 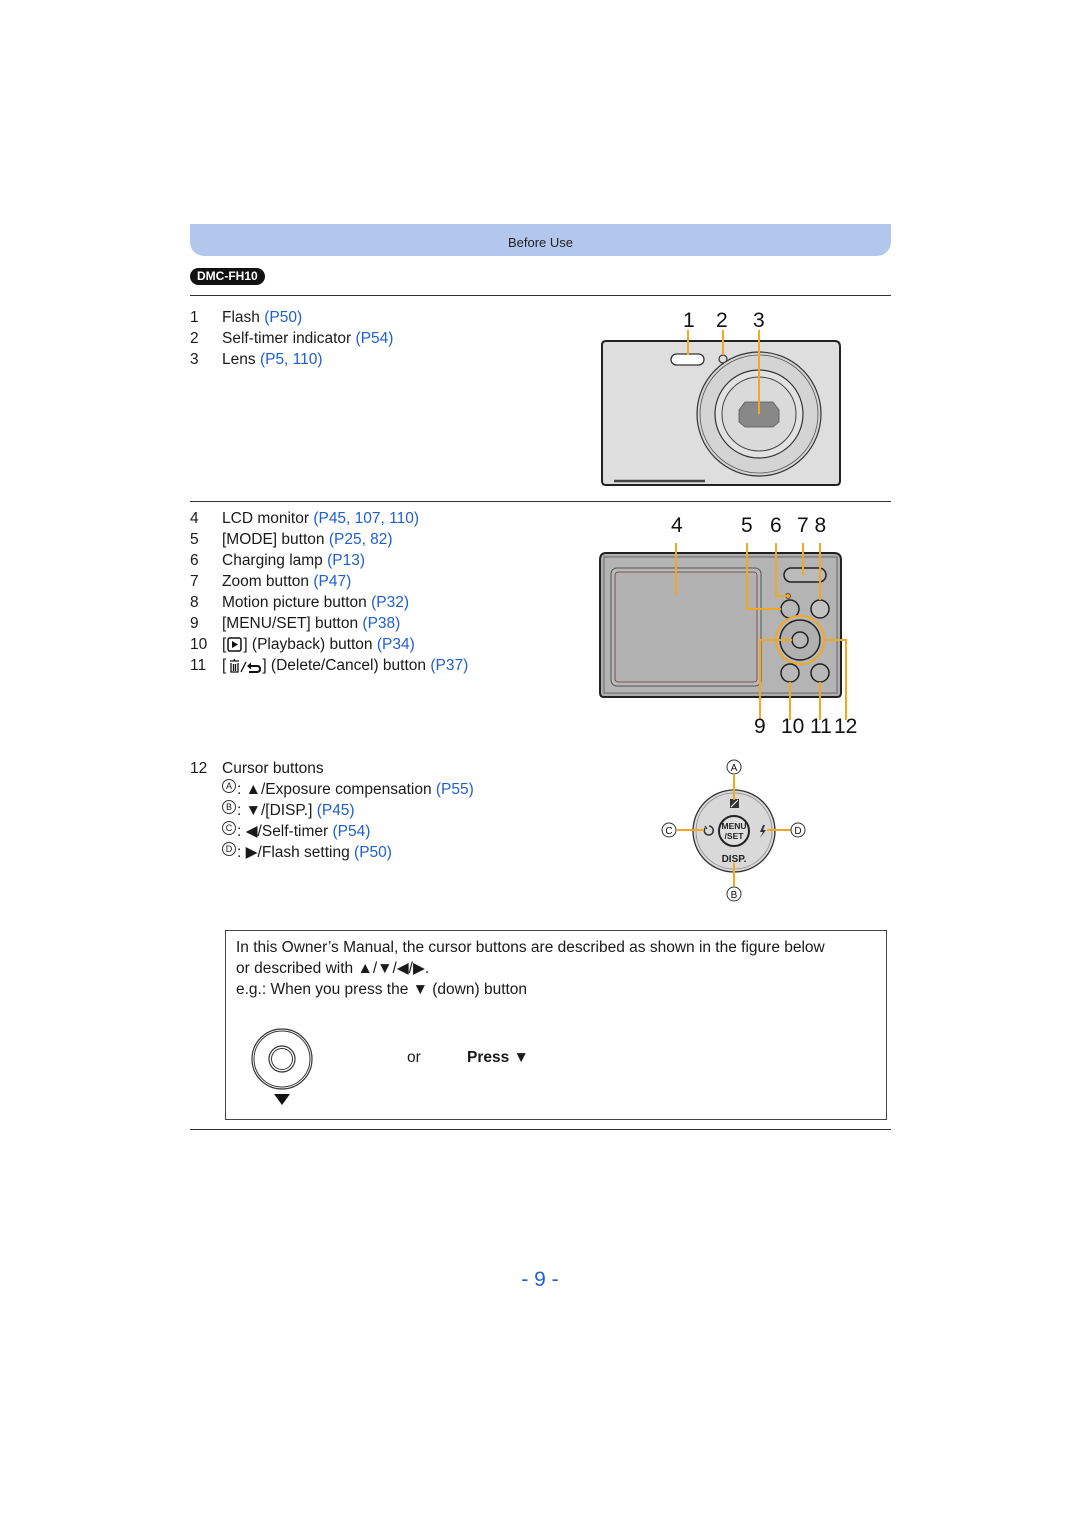 I want to click on motion-picture-button, so click(x=820, y=609).